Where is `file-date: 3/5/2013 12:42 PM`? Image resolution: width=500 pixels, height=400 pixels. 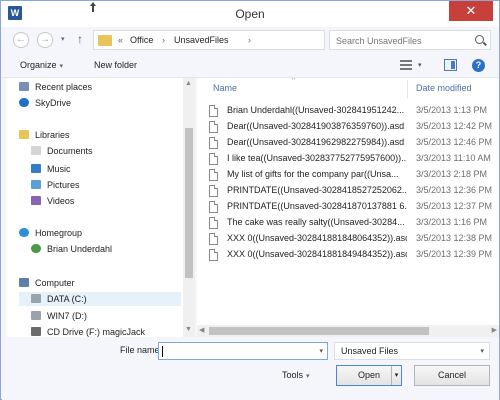 file-date: 3/5/2013 12:42 PM is located at coordinates (454, 126).